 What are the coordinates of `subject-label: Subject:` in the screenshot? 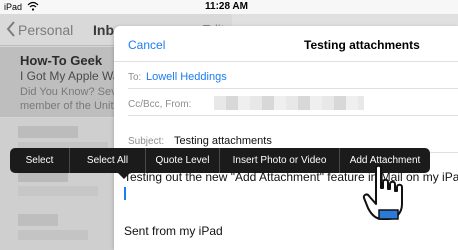 It's located at (146, 141).